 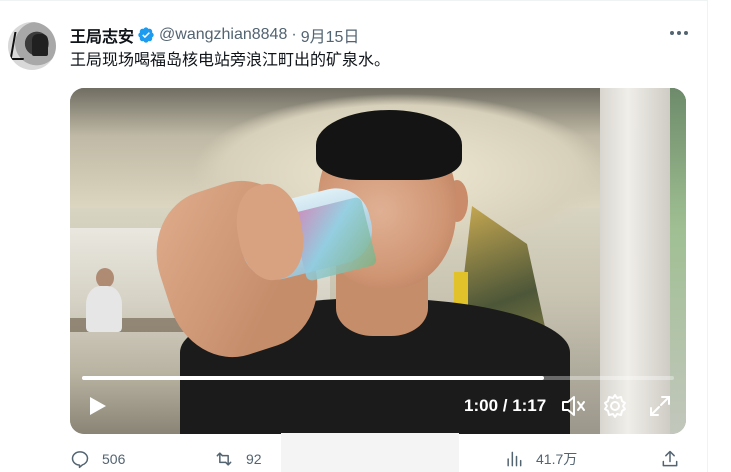 What do you see at coordinates (635, 261) in the screenshot?
I see `video-frame-pillar` at bounding box center [635, 261].